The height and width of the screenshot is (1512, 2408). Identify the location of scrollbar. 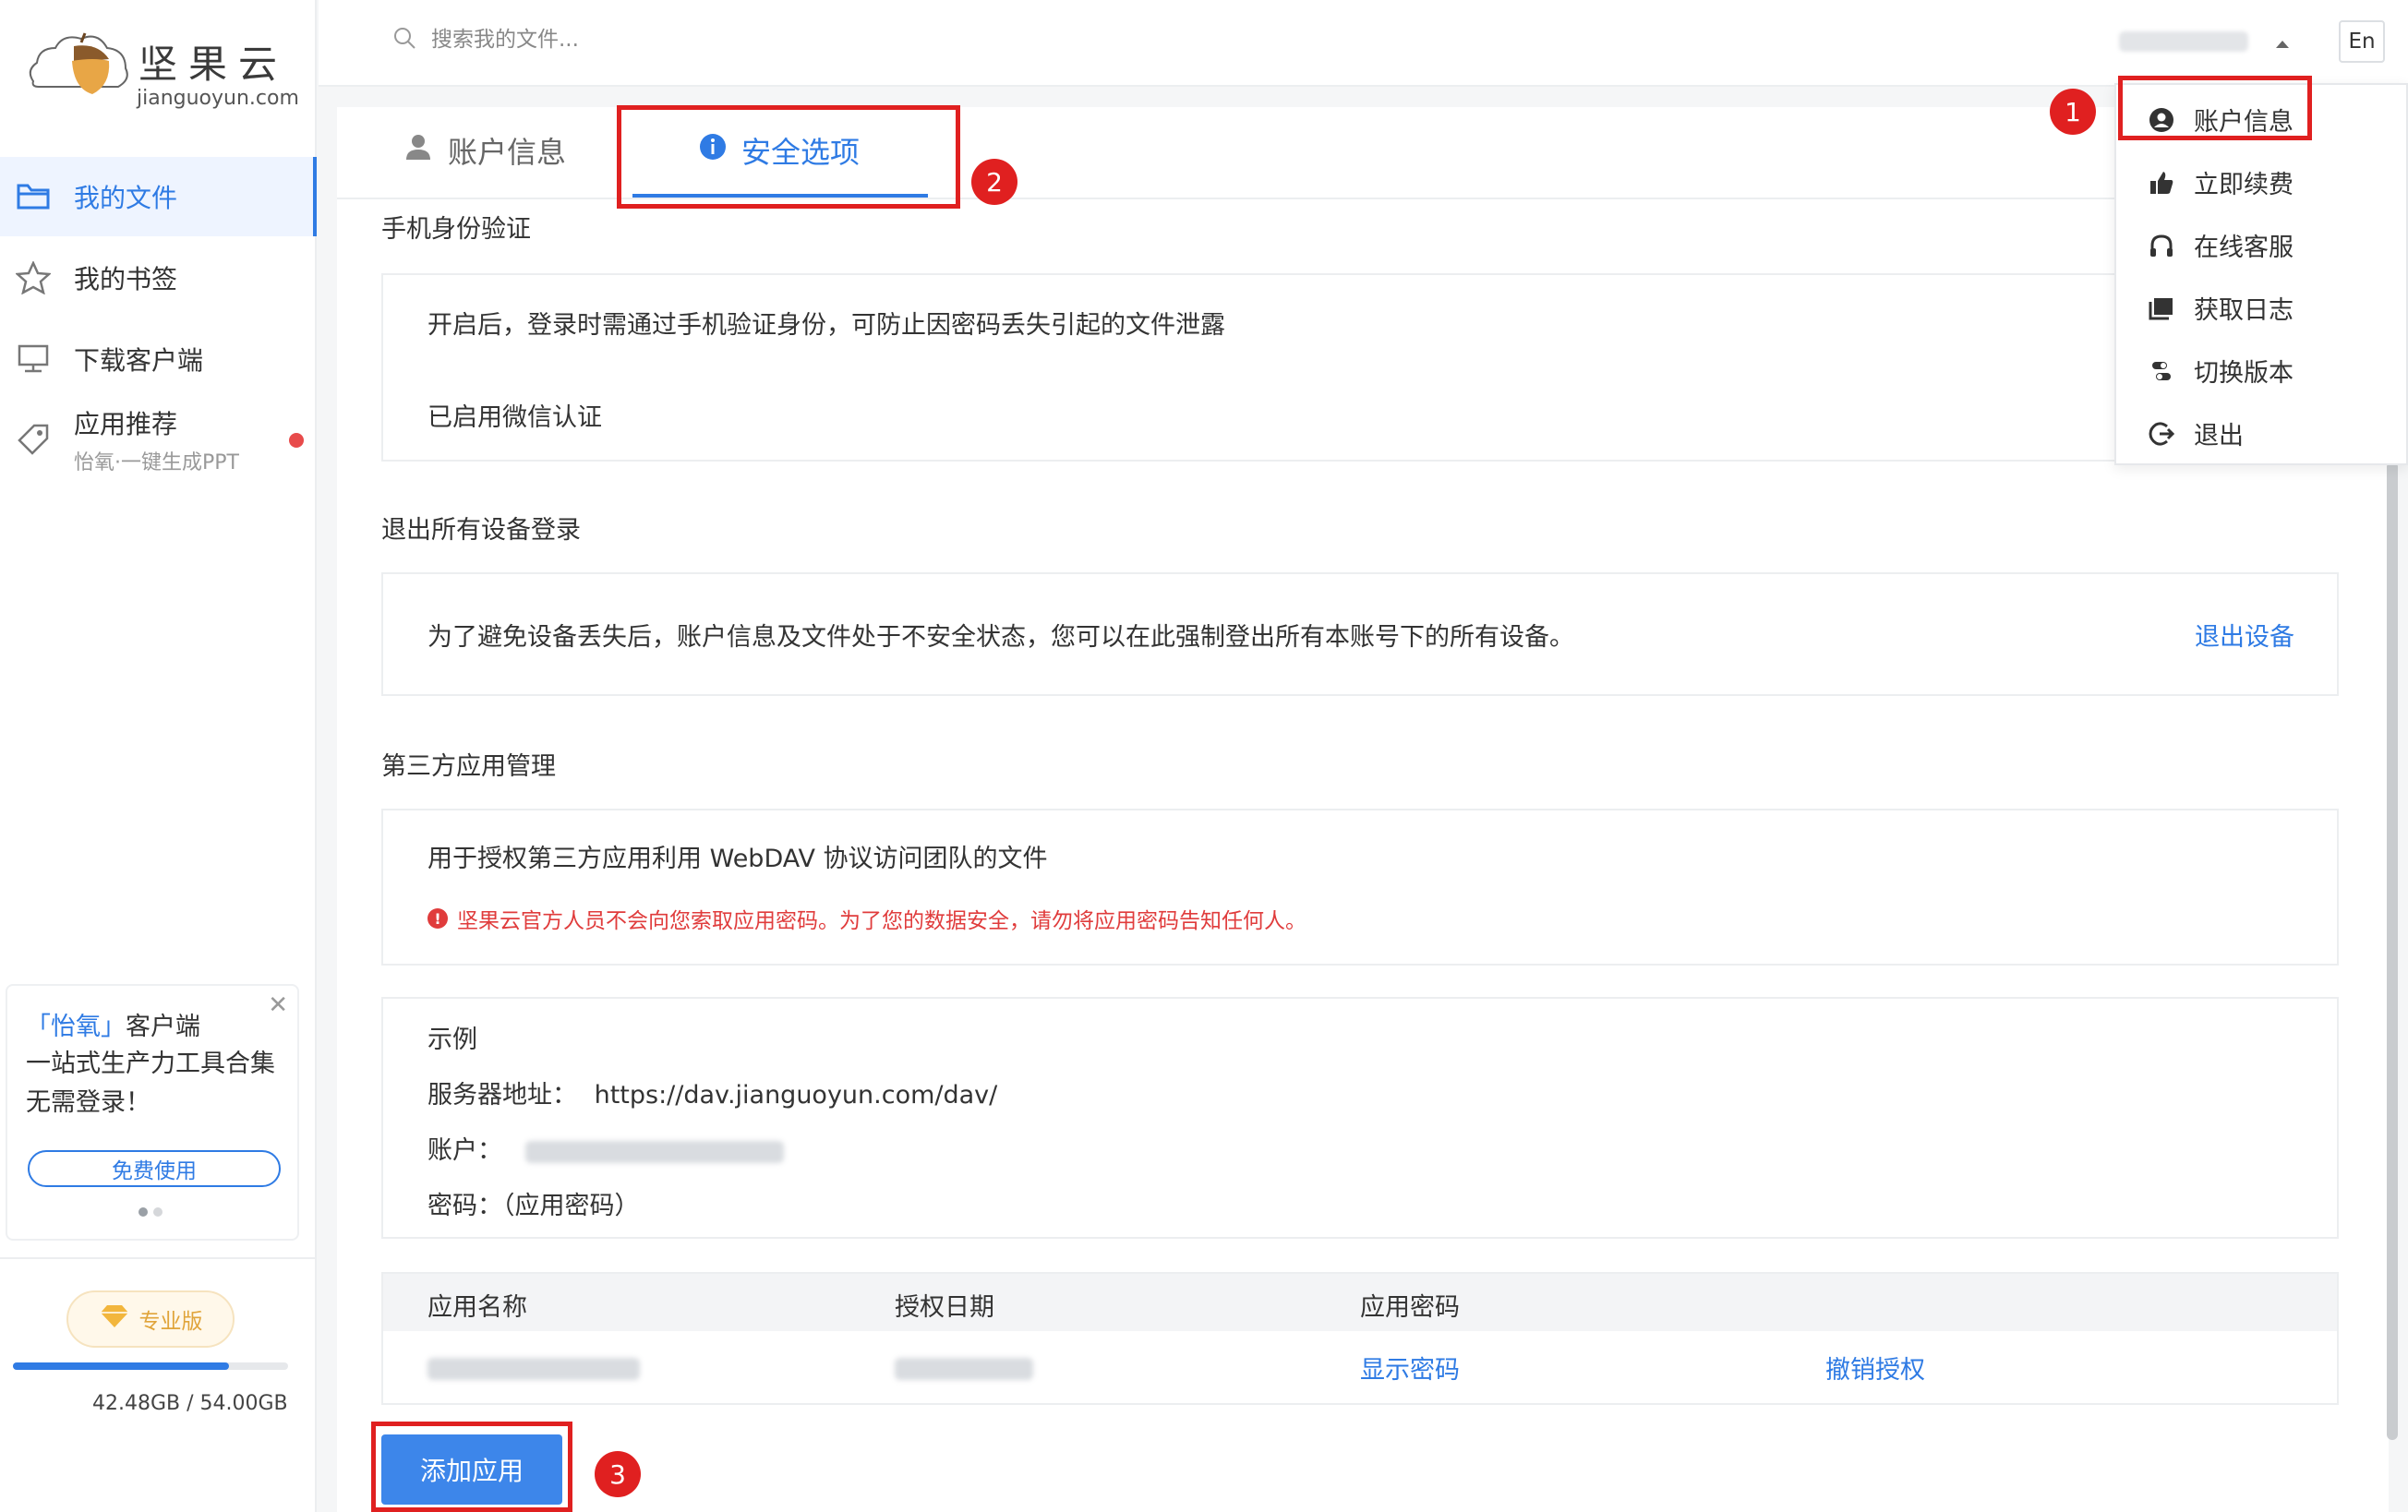
(2392, 951).